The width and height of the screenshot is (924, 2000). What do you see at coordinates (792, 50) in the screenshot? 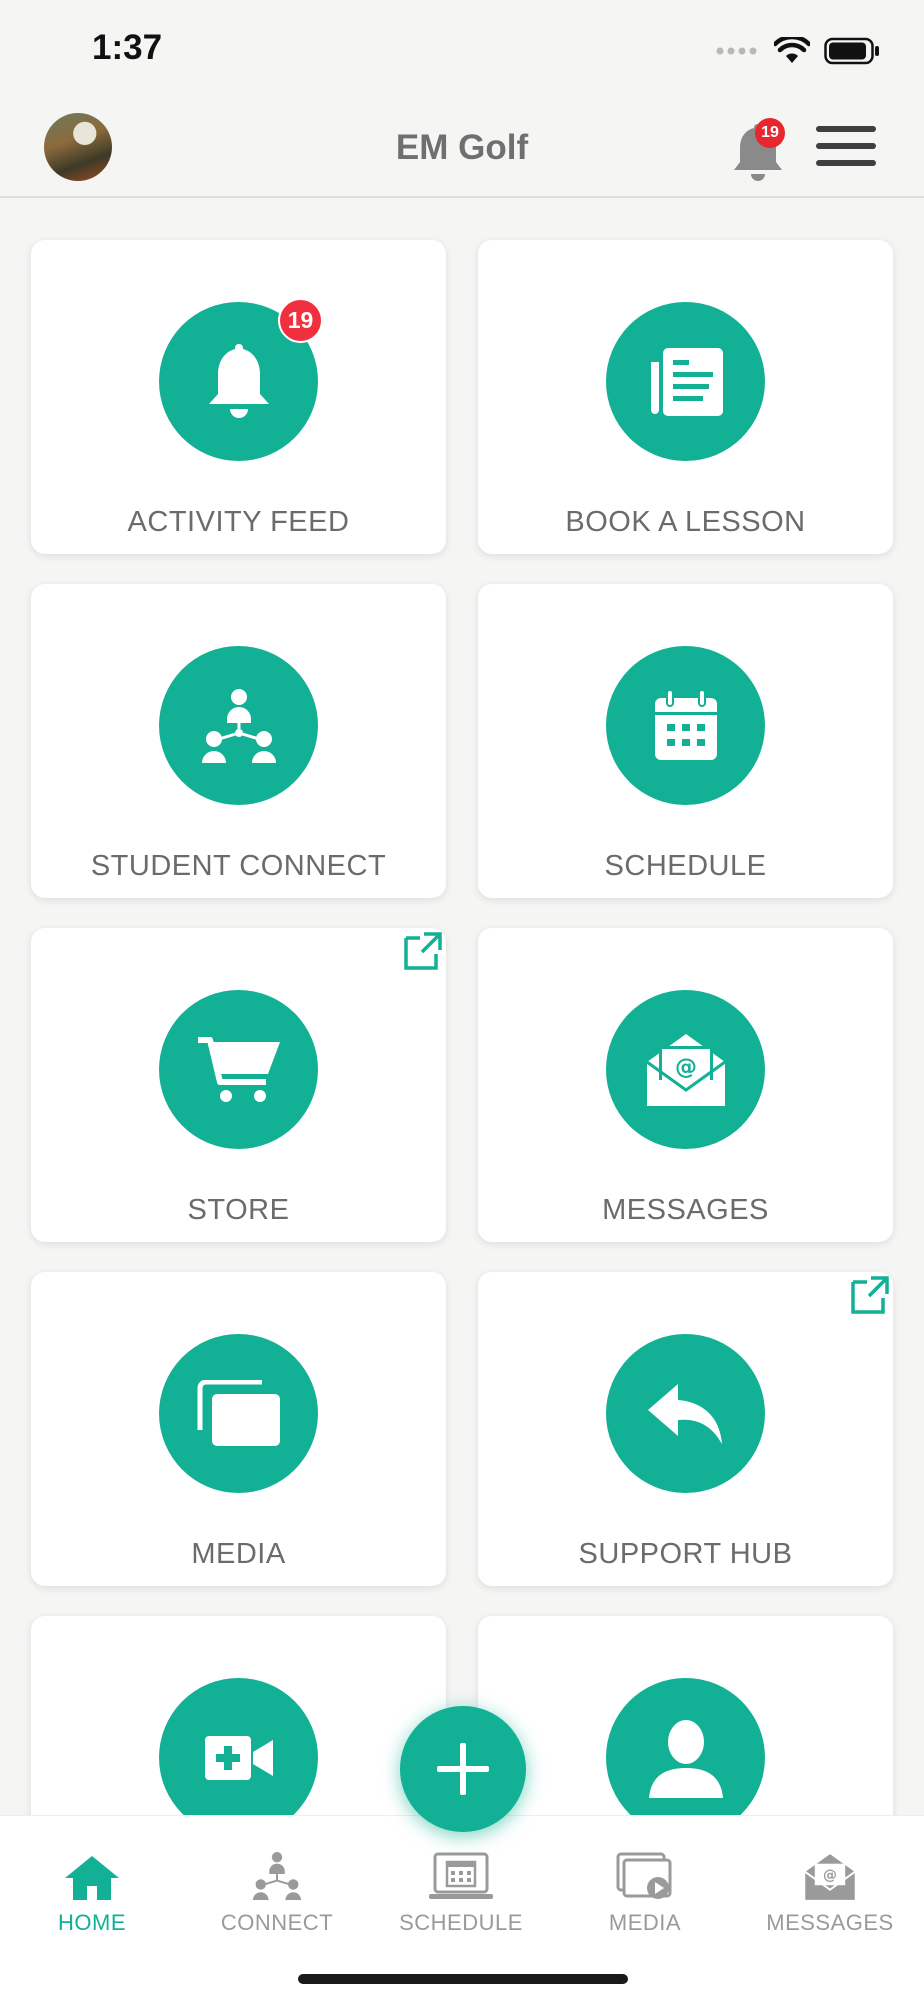
I see `wifi-icon` at bounding box center [792, 50].